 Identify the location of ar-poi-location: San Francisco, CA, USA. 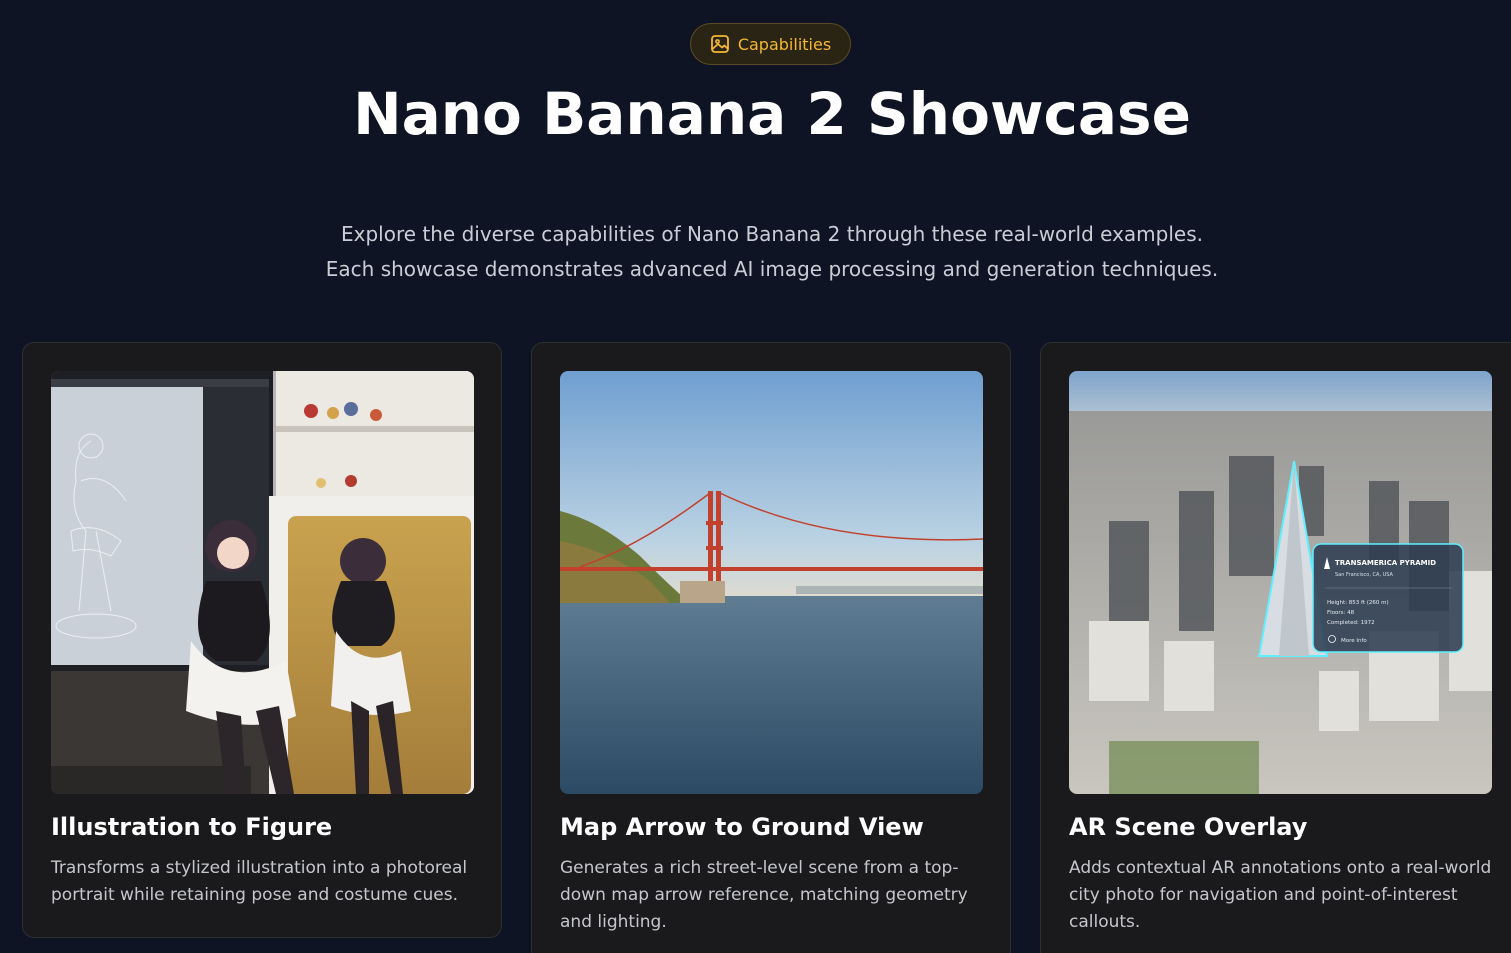
(1364, 575).